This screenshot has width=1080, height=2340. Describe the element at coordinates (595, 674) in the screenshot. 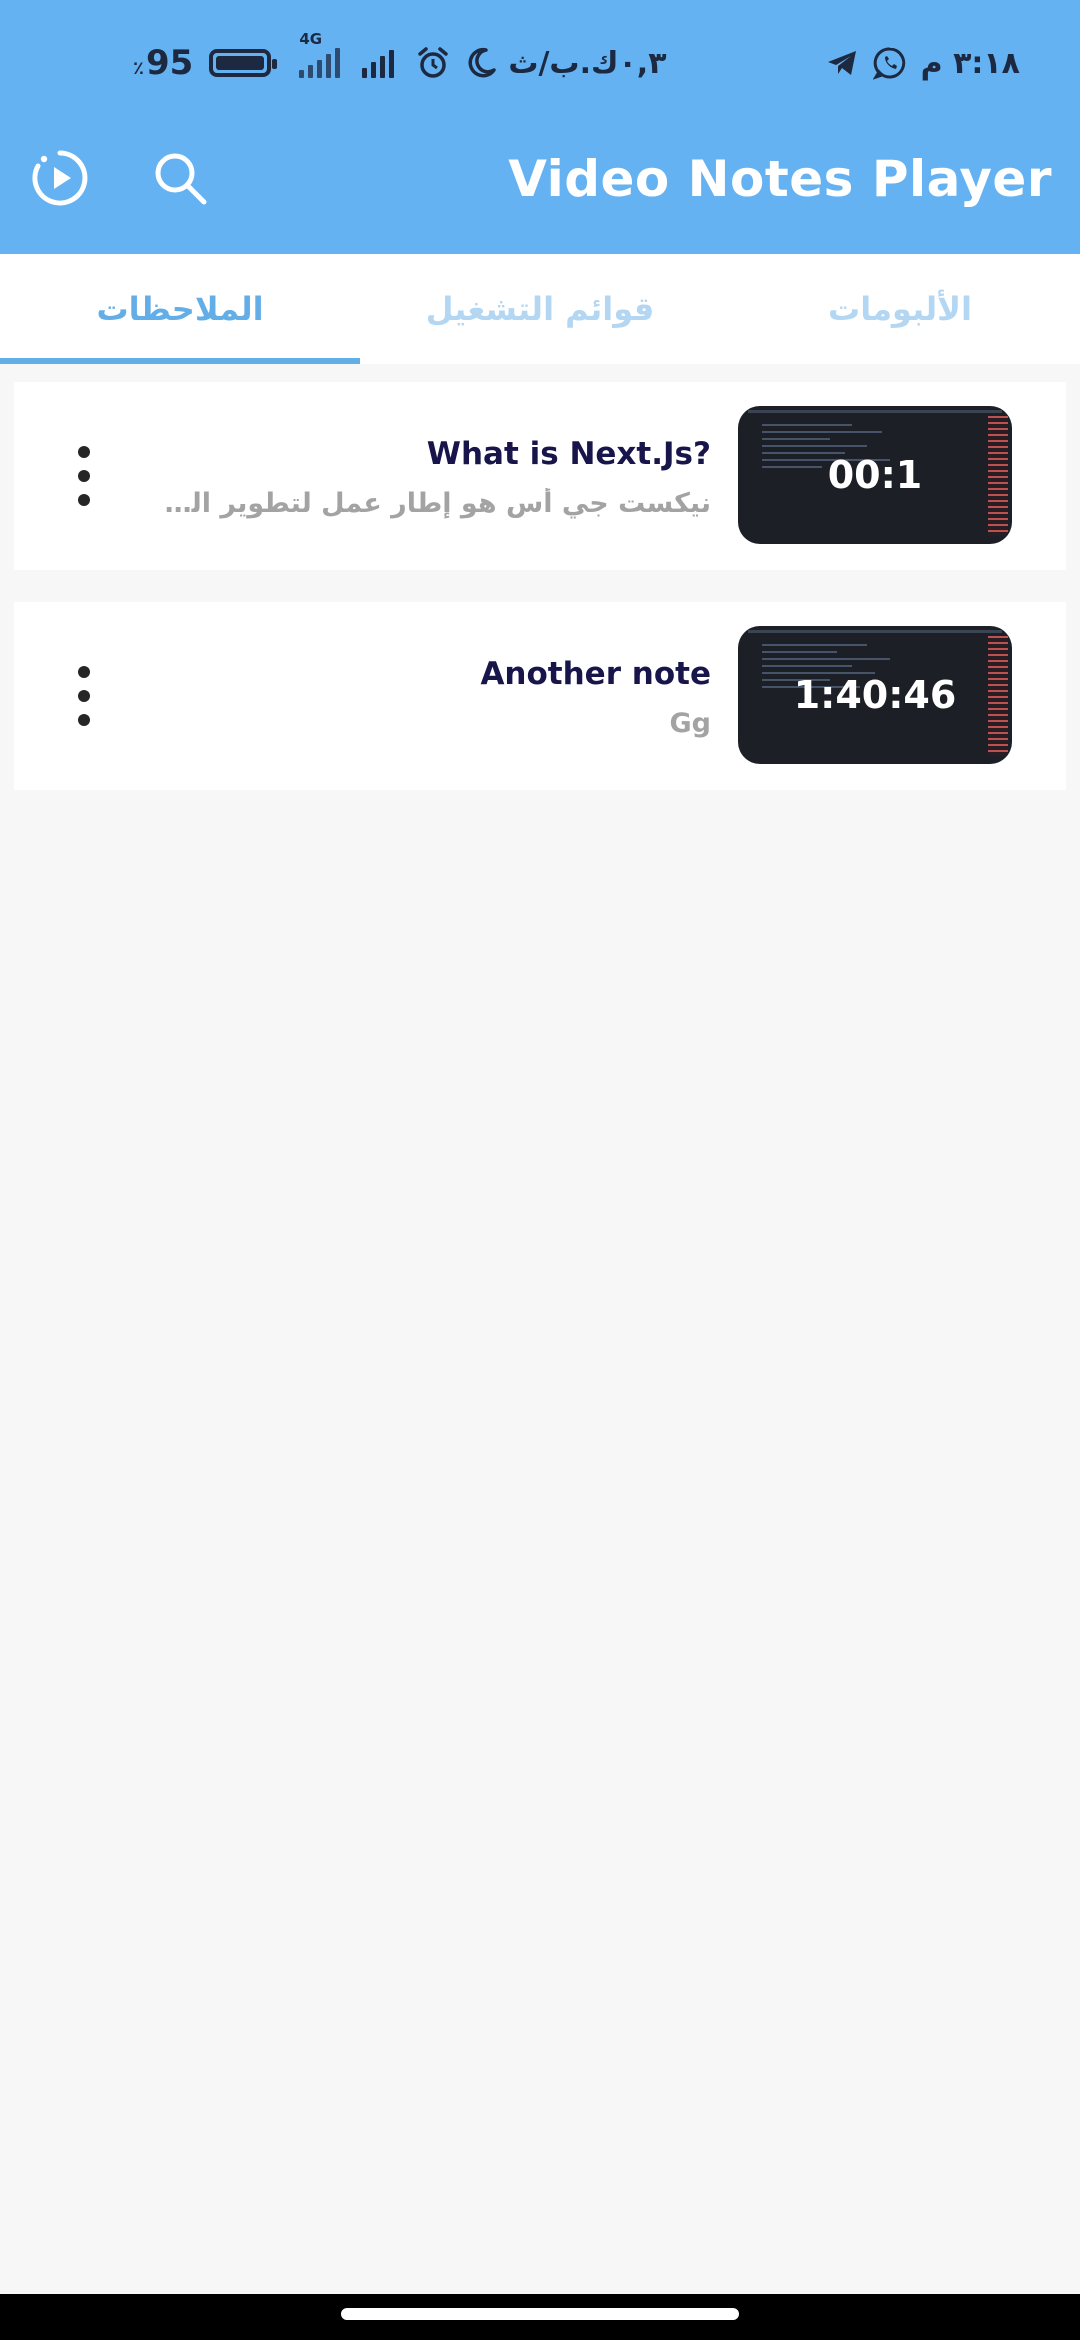

I see `note-title: Another note` at that location.